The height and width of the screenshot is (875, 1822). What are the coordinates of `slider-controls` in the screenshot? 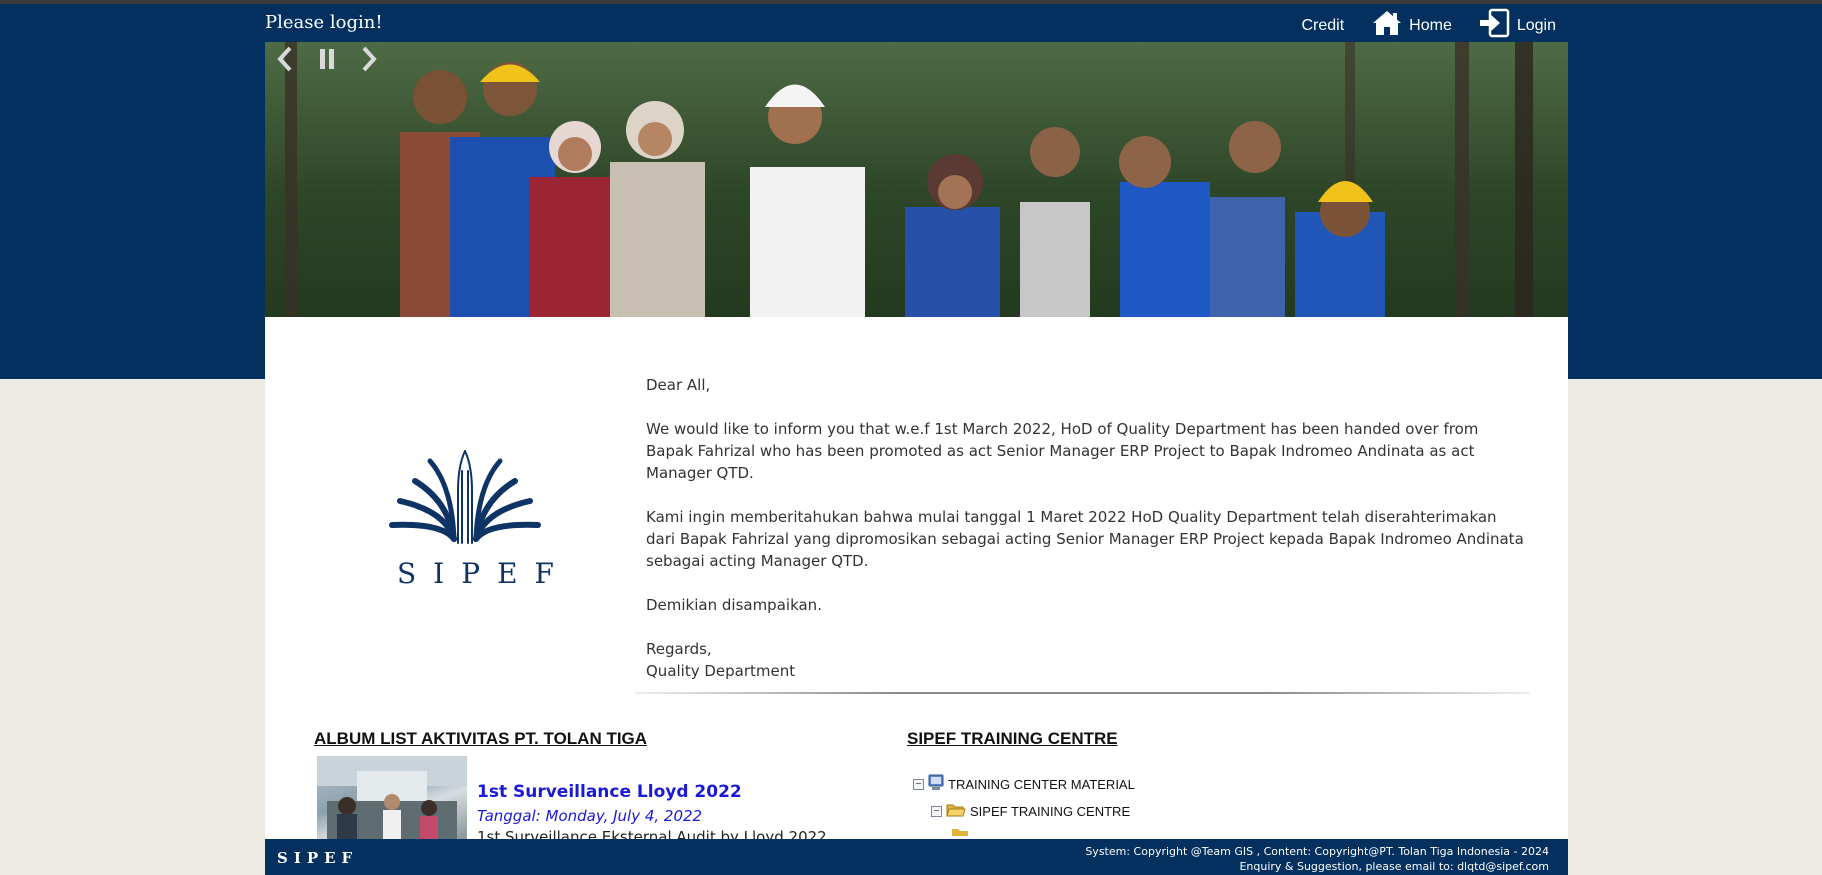 It's located at (327, 59).